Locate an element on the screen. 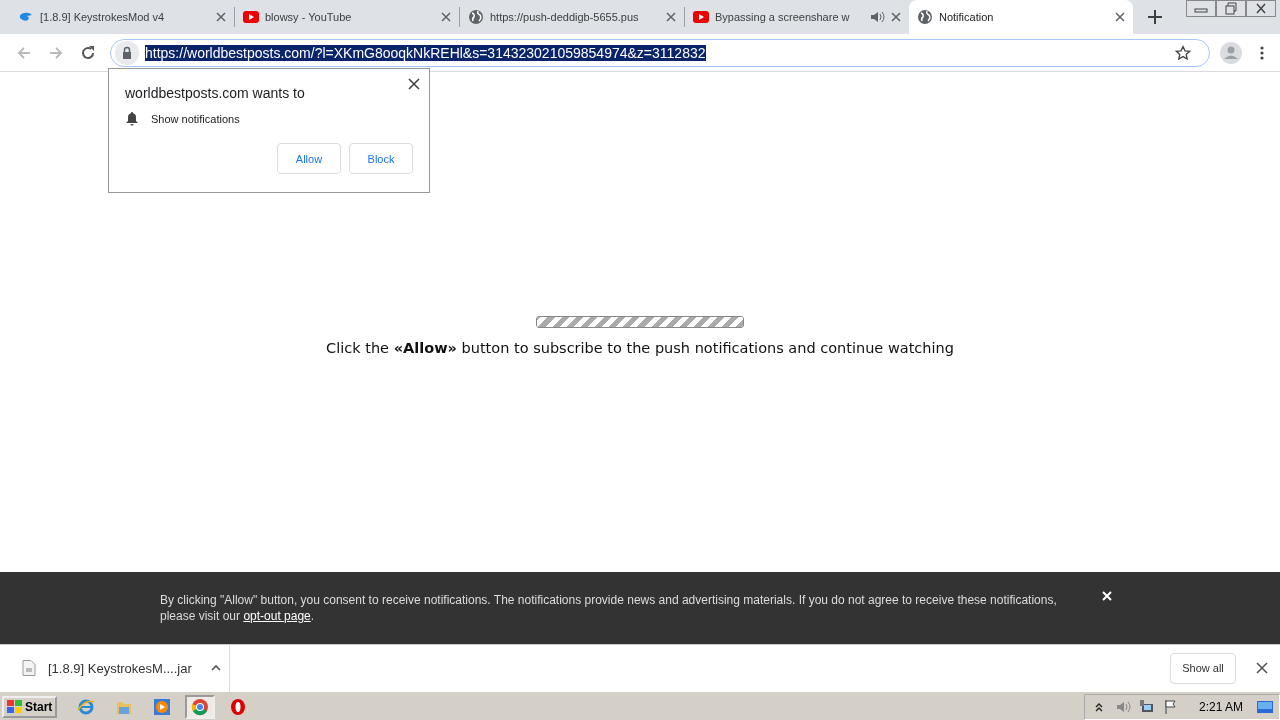  browser-tab: blowsy - YouTube is located at coordinates (347, 17).